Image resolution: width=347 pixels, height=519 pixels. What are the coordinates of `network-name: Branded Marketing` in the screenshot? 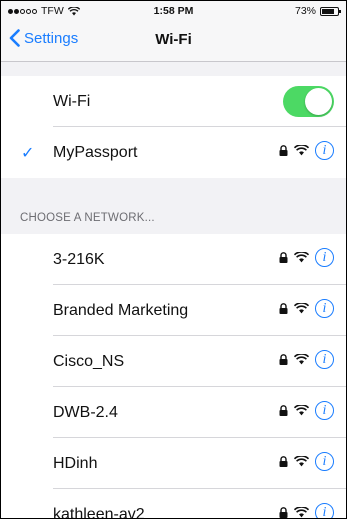 It's located at (121, 310).